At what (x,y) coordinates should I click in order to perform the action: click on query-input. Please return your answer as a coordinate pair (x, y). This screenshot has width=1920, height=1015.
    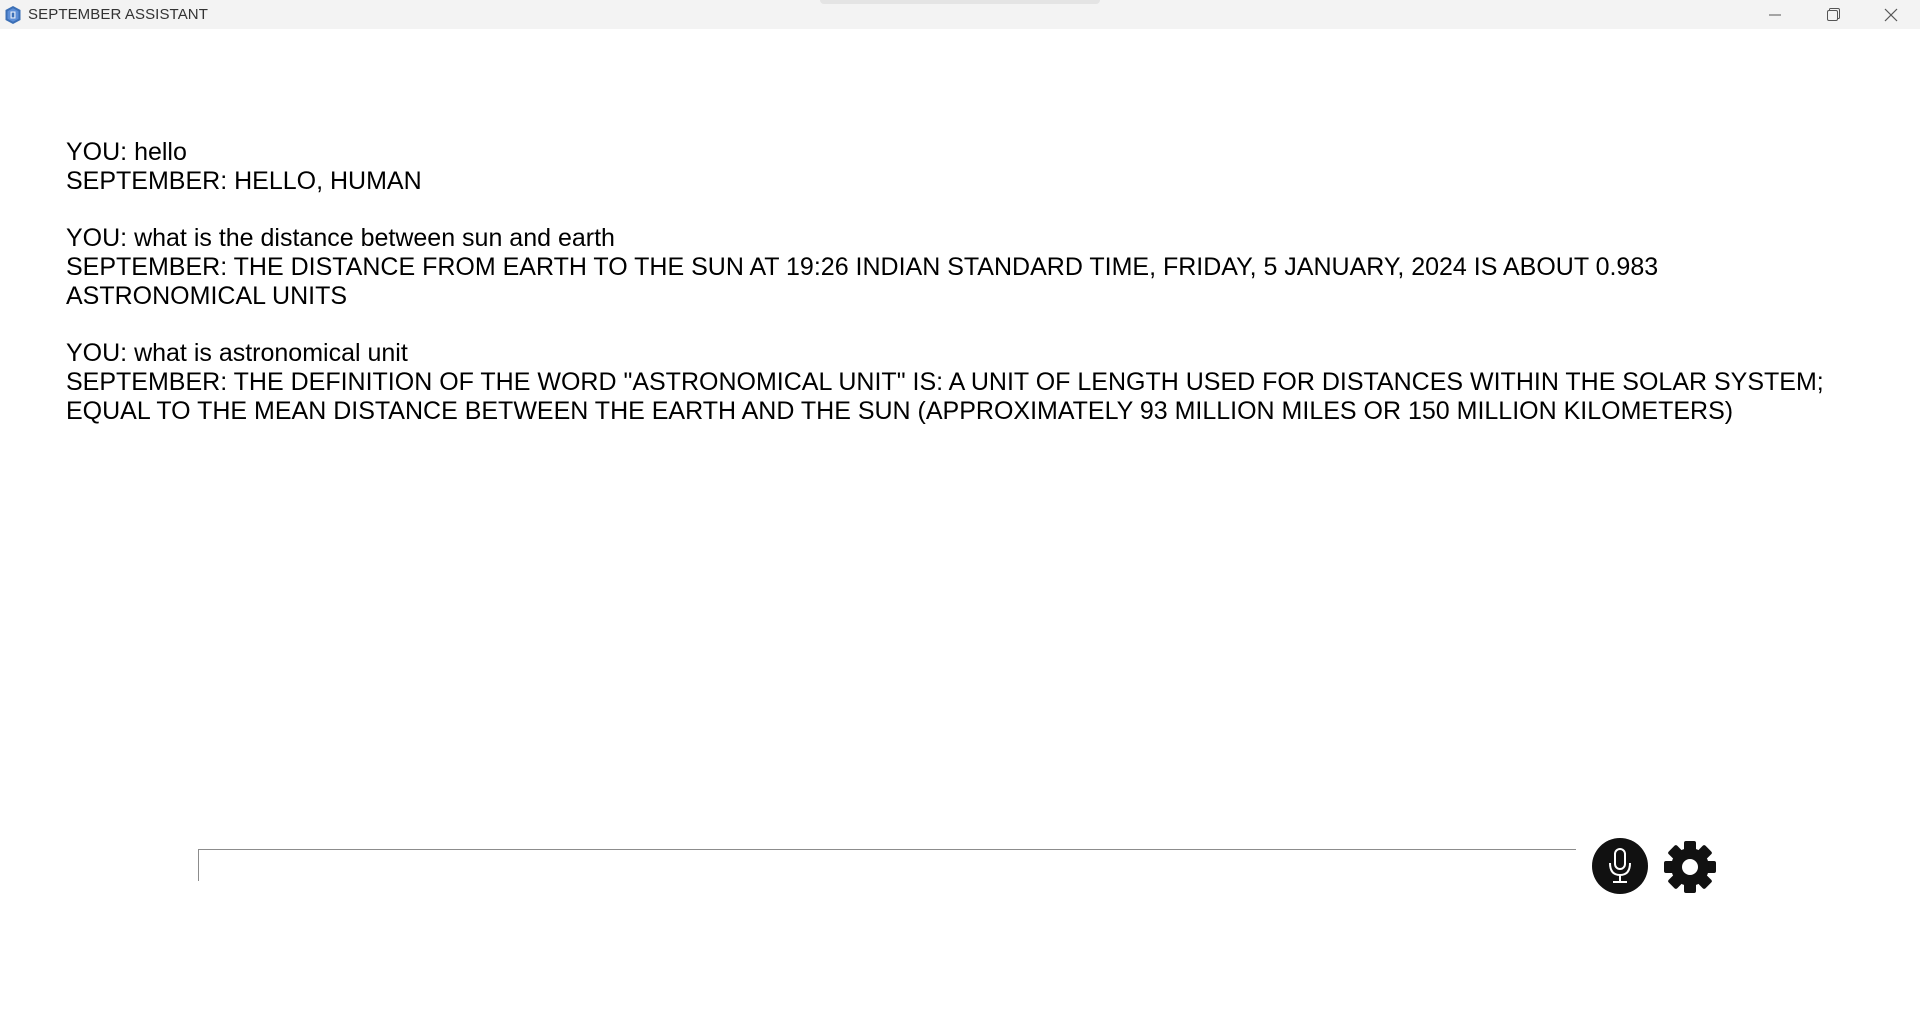
    Looking at the image, I should click on (887, 865).